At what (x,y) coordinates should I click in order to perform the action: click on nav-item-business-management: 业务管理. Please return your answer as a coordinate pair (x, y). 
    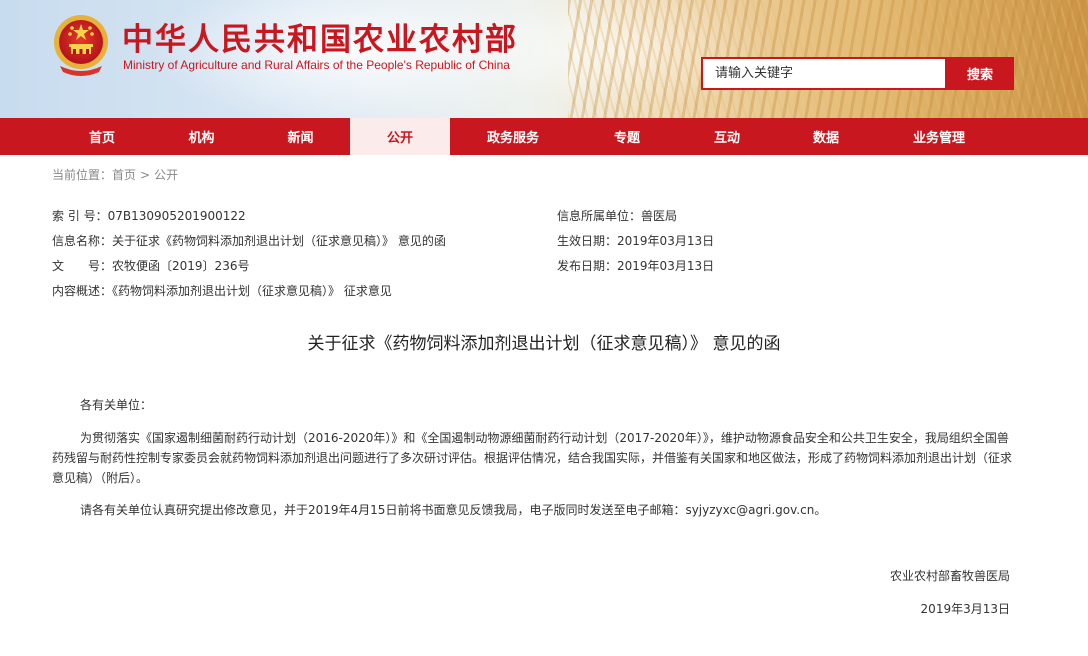
    Looking at the image, I should click on (939, 136).